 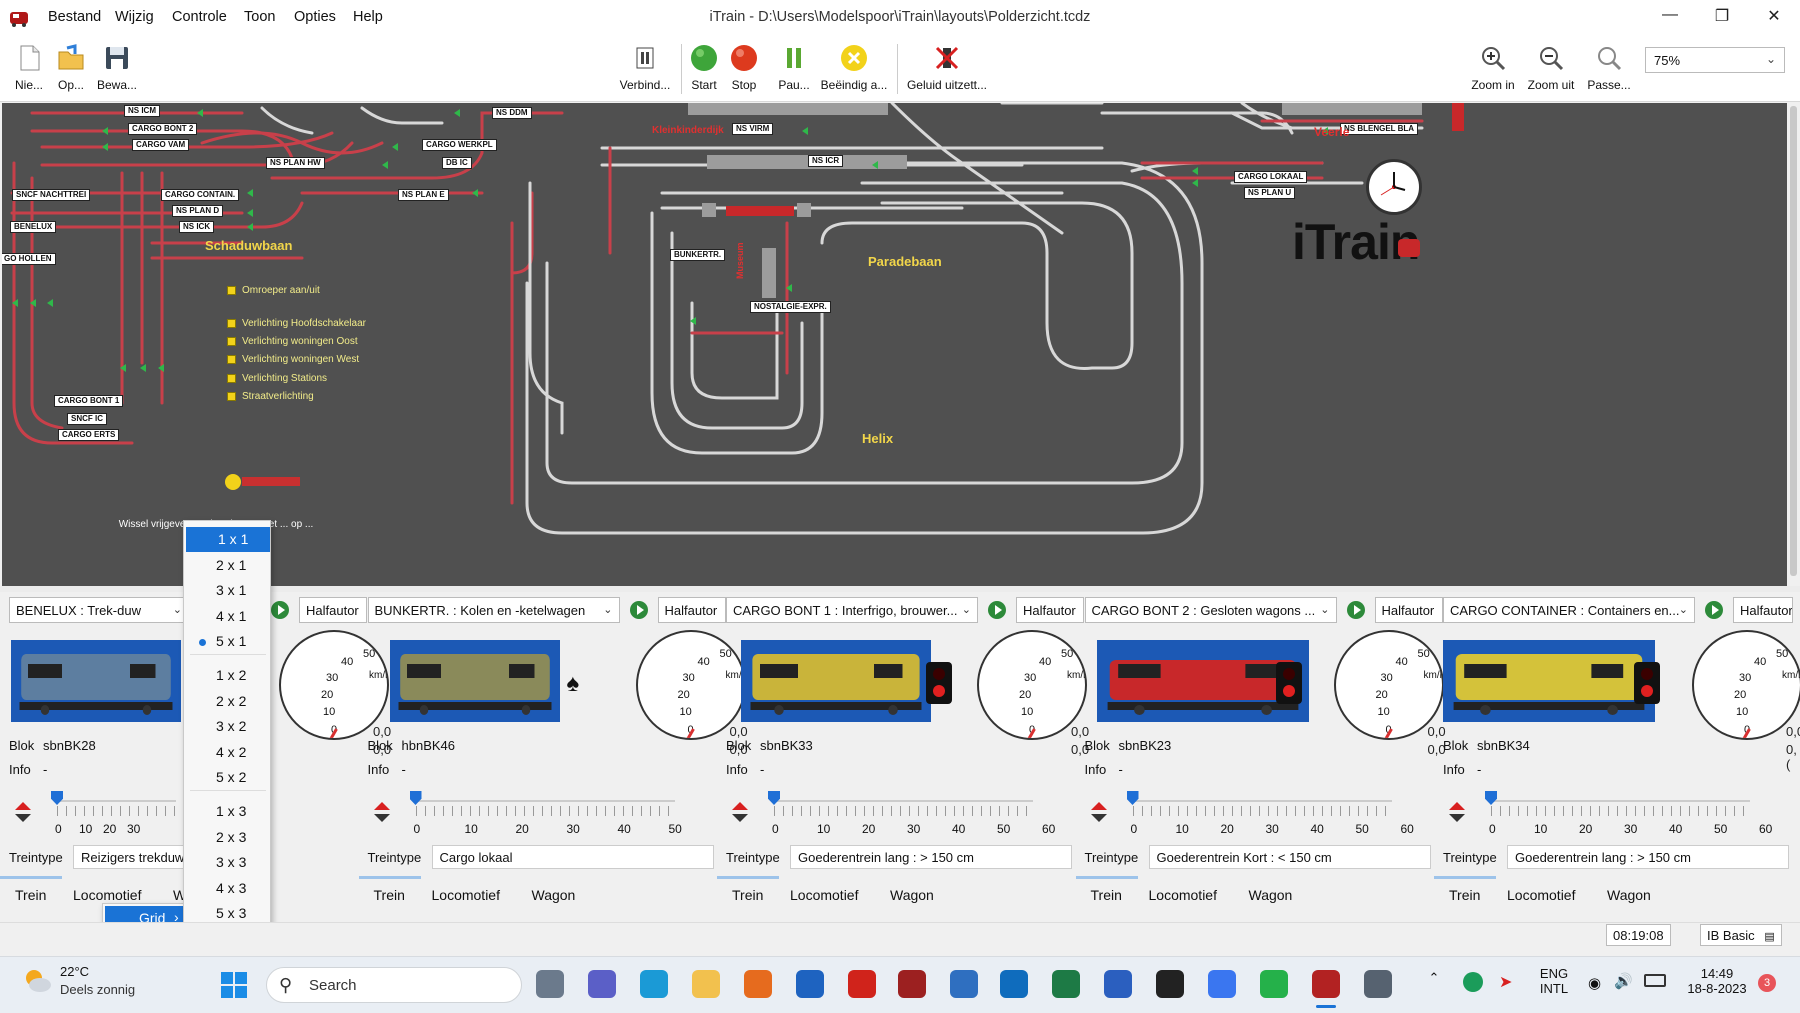 I want to click on battery-icon, so click(x=1655, y=980).